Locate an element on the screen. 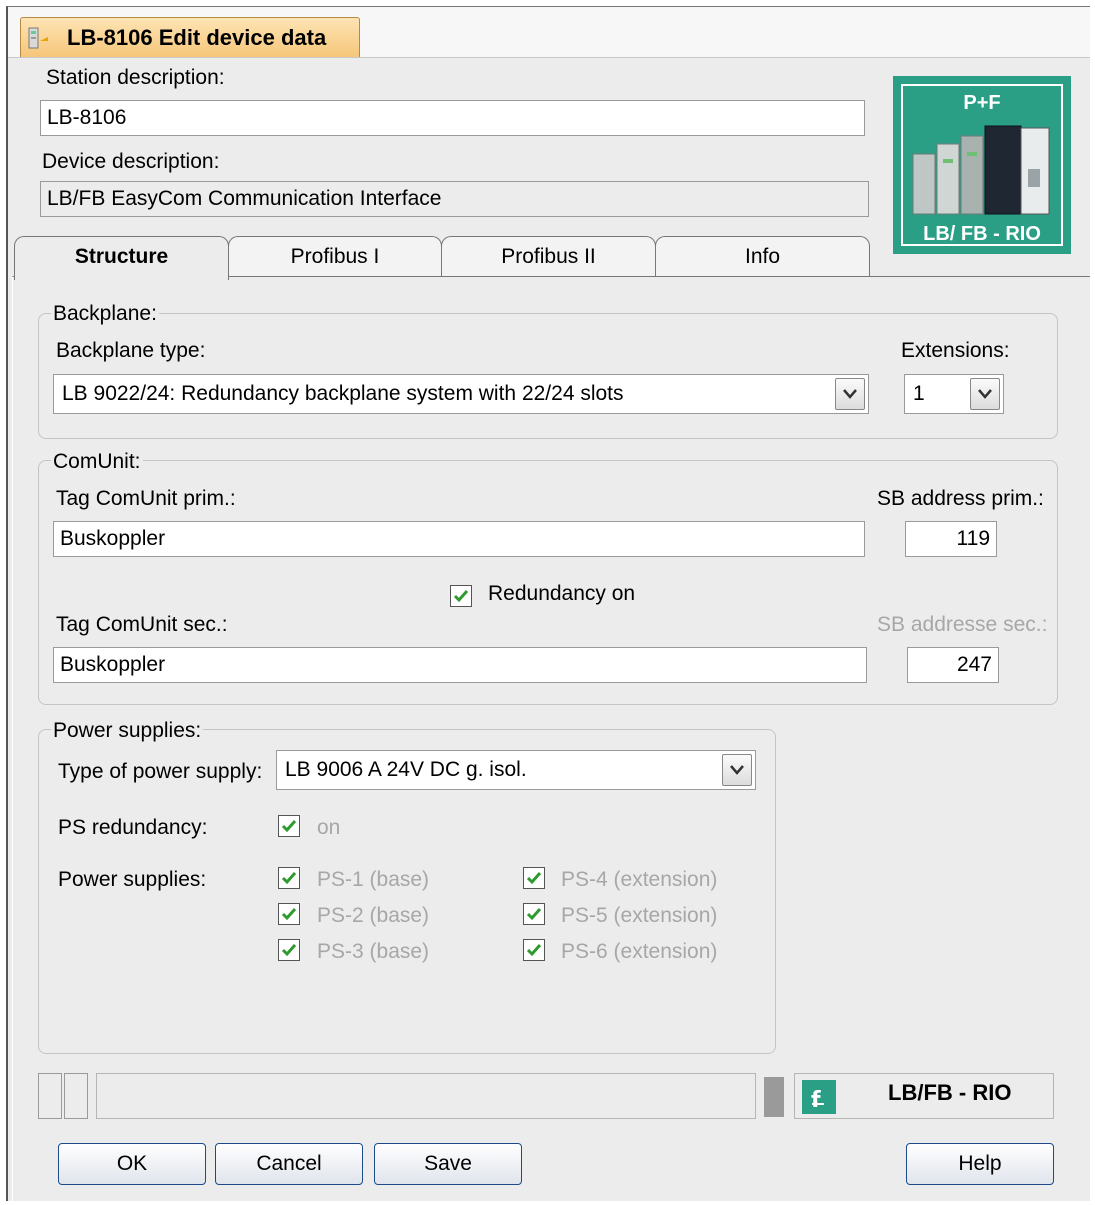 Image resolution: width=1095 pixels, height=1205 pixels. extensions-value: 1 is located at coordinates (919, 393).